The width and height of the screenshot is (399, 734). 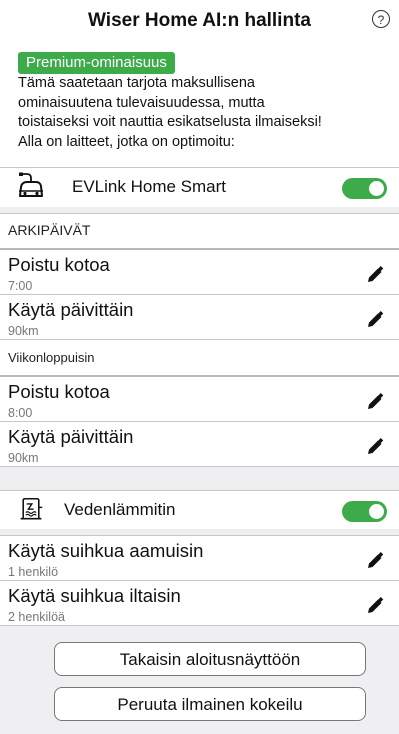 What do you see at coordinates (106, 550) in the screenshot?
I see `item-title: Käytä suihkua aamuisin` at bounding box center [106, 550].